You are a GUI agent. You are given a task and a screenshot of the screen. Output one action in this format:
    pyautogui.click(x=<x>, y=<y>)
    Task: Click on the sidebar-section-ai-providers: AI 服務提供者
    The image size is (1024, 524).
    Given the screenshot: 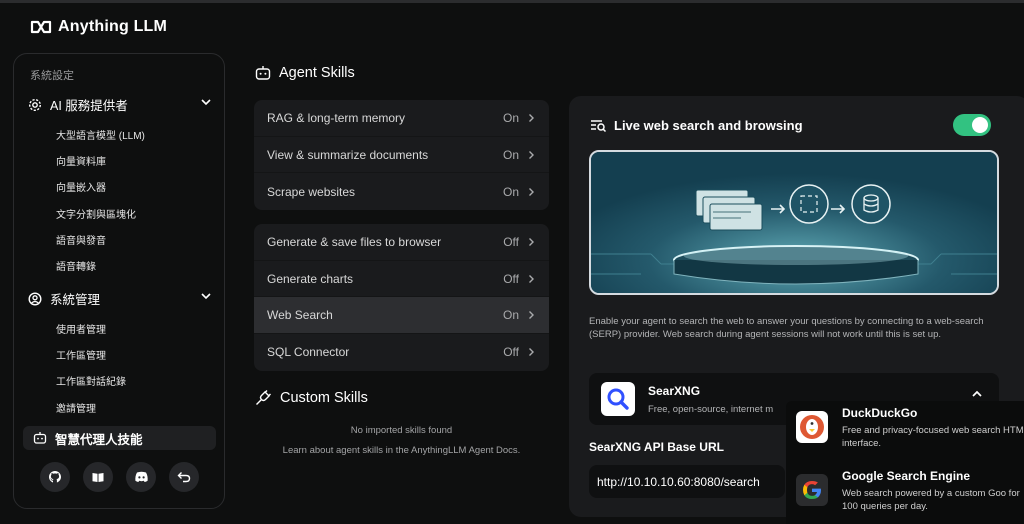 What is the action you would take?
    pyautogui.click(x=120, y=104)
    